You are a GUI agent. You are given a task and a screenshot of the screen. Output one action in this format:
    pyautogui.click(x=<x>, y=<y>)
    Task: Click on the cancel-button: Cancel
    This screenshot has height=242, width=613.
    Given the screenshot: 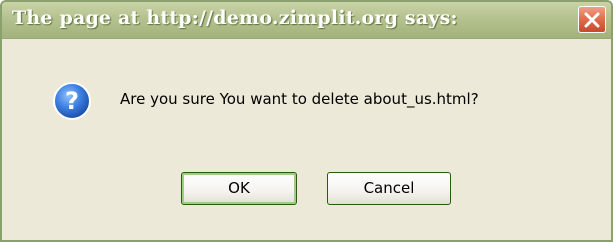 What is the action you would take?
    pyautogui.click(x=389, y=188)
    